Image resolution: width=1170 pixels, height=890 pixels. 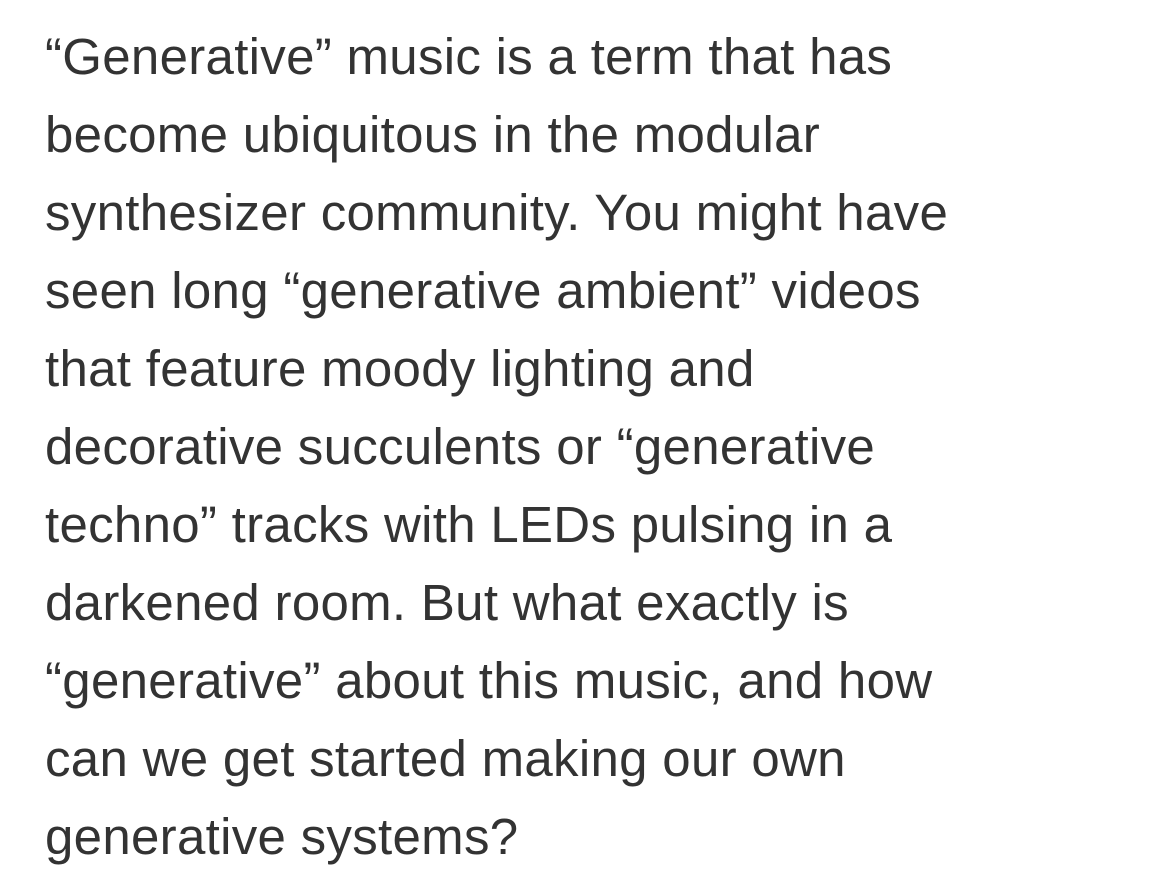 What do you see at coordinates (497, 212) in the screenshot?
I see `paragraph-line: synthesizer community. You might have` at bounding box center [497, 212].